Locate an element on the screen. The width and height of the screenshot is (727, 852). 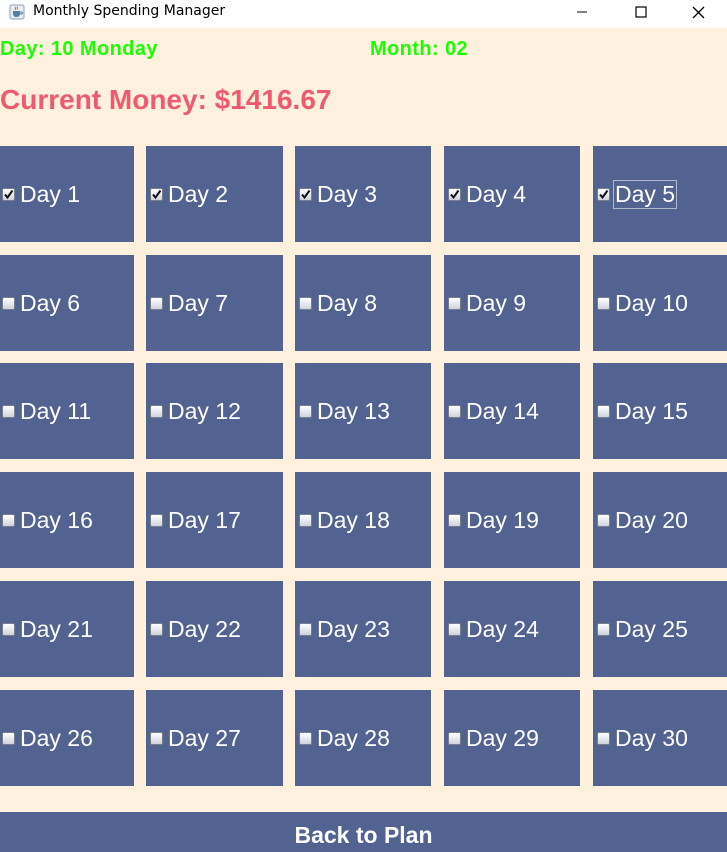
day-checkbox-label: Day 21 is located at coordinates (56, 628).